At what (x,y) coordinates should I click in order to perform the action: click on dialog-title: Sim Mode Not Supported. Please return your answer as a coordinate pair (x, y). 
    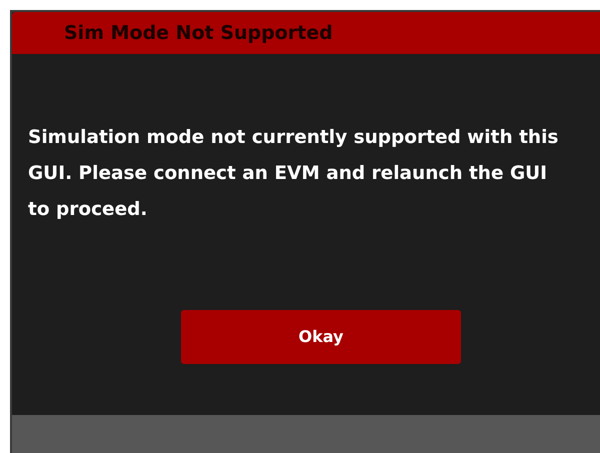
    Looking at the image, I should click on (198, 33).